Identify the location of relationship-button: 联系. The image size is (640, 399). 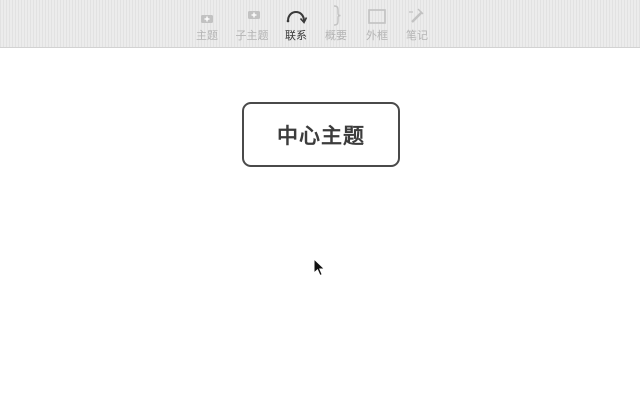
(296, 25).